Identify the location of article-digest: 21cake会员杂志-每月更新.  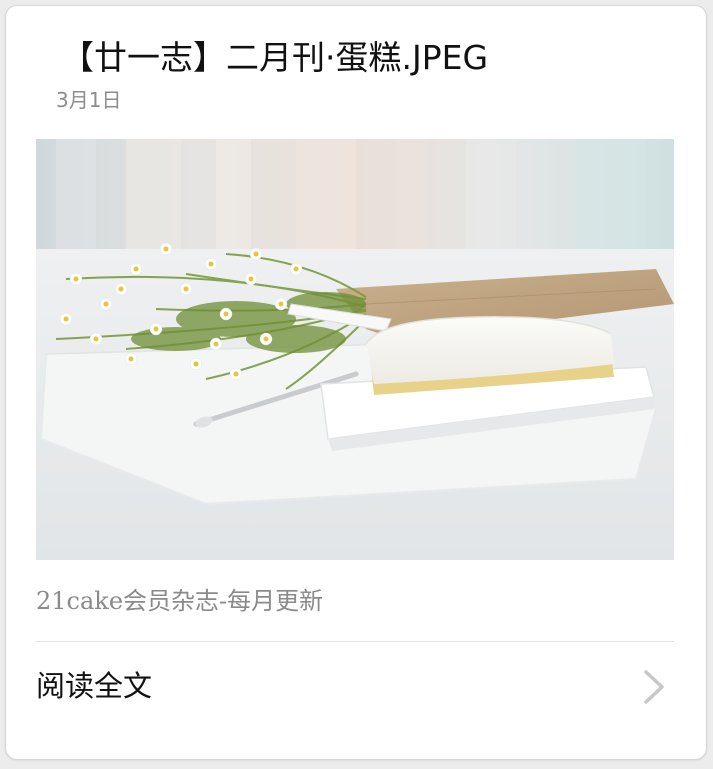
(180, 601).